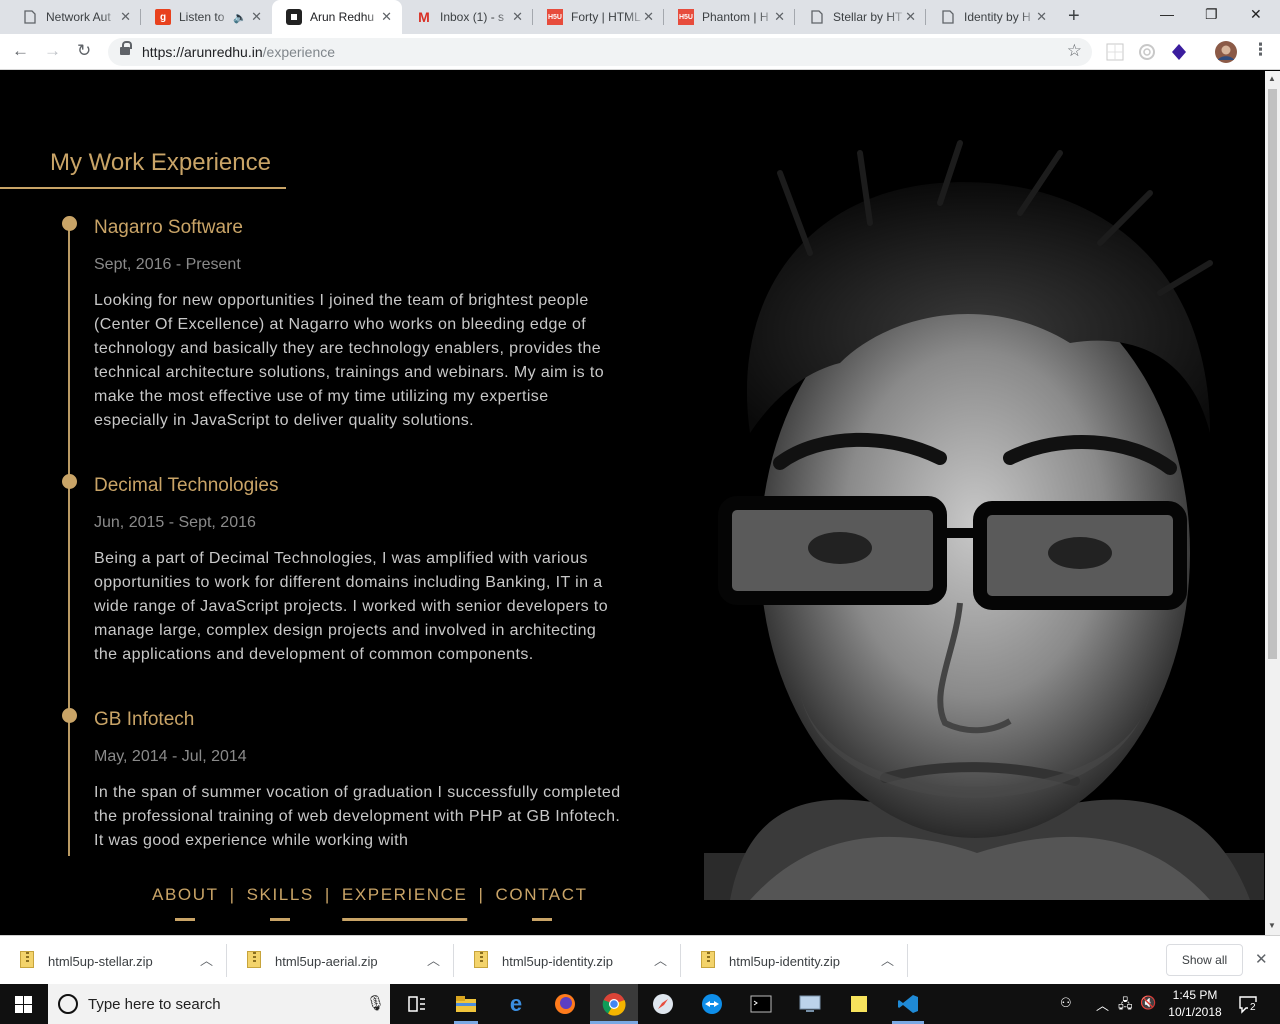 This screenshot has height=1024, width=1280. Describe the element at coordinates (817, 17) in the screenshot. I see `document-icon` at that location.